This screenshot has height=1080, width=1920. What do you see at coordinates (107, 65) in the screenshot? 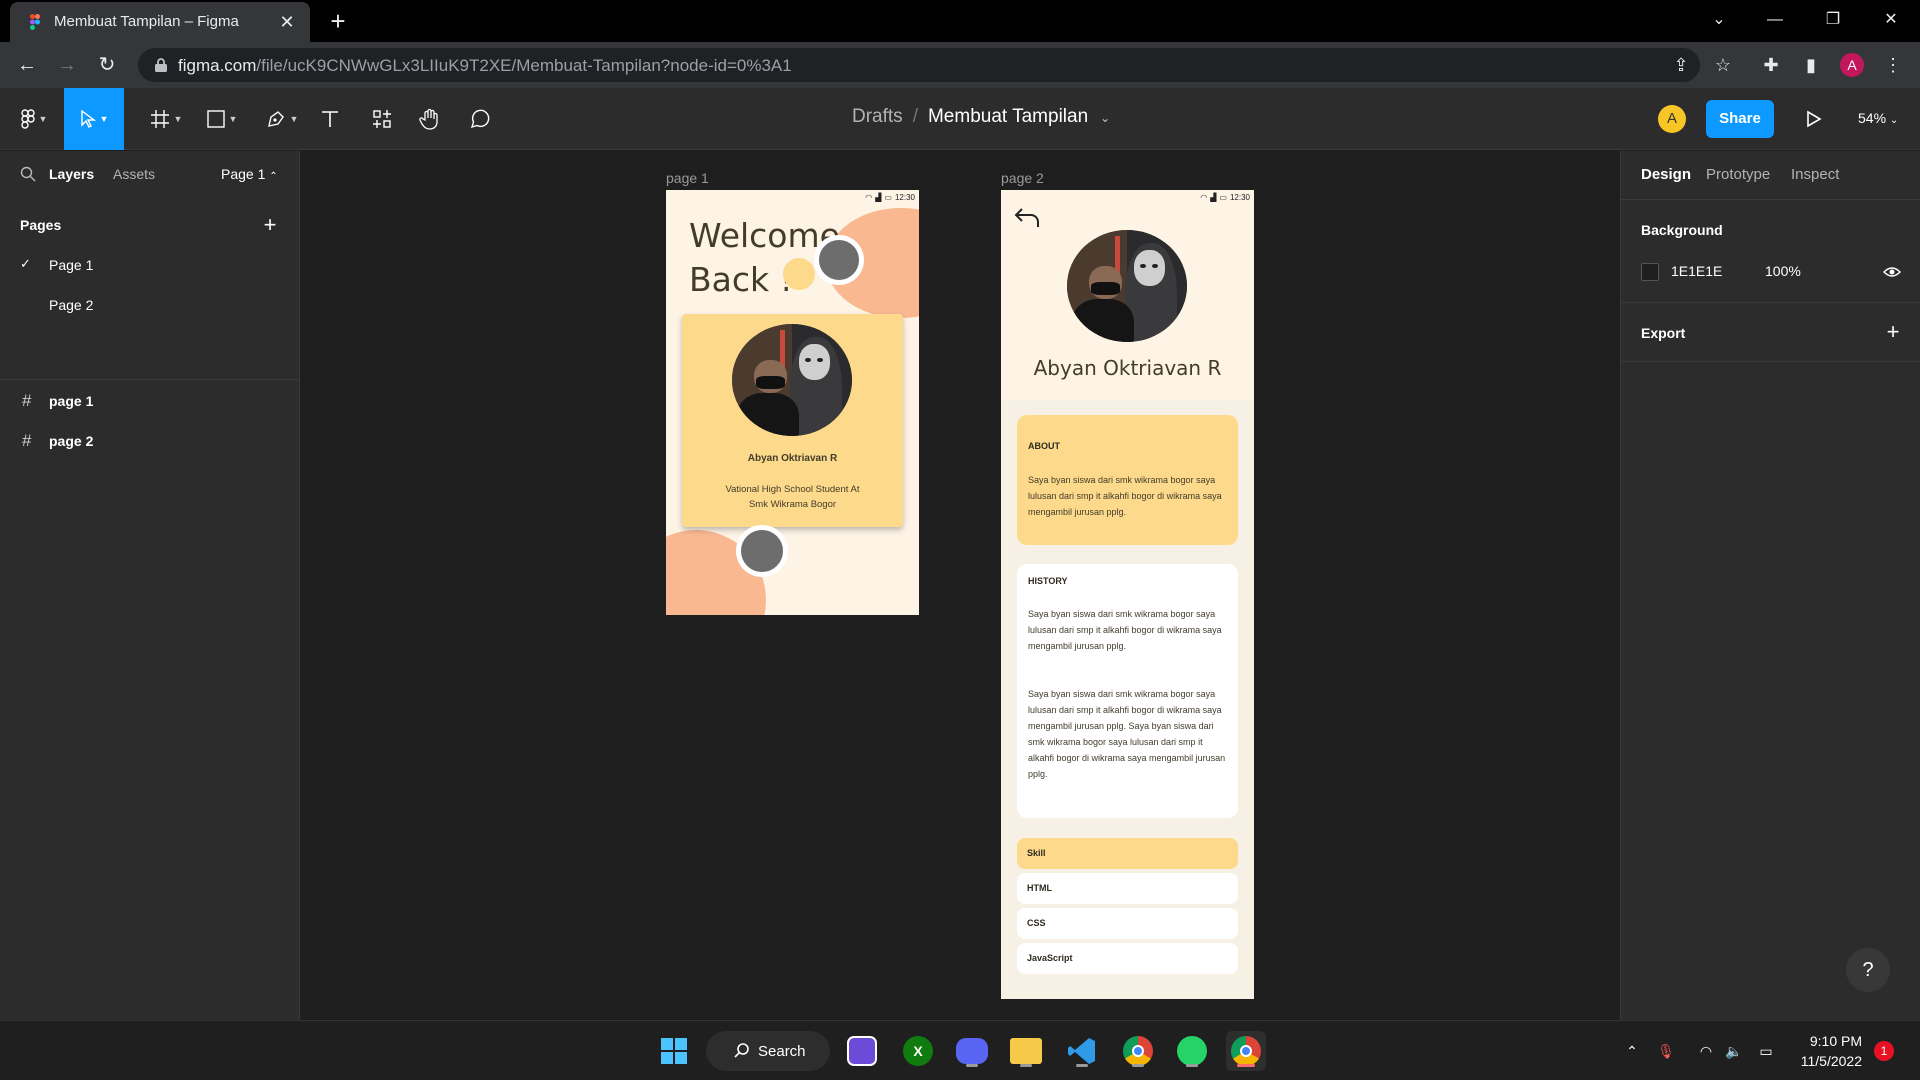
I see `reload-icon: ↻` at bounding box center [107, 65].